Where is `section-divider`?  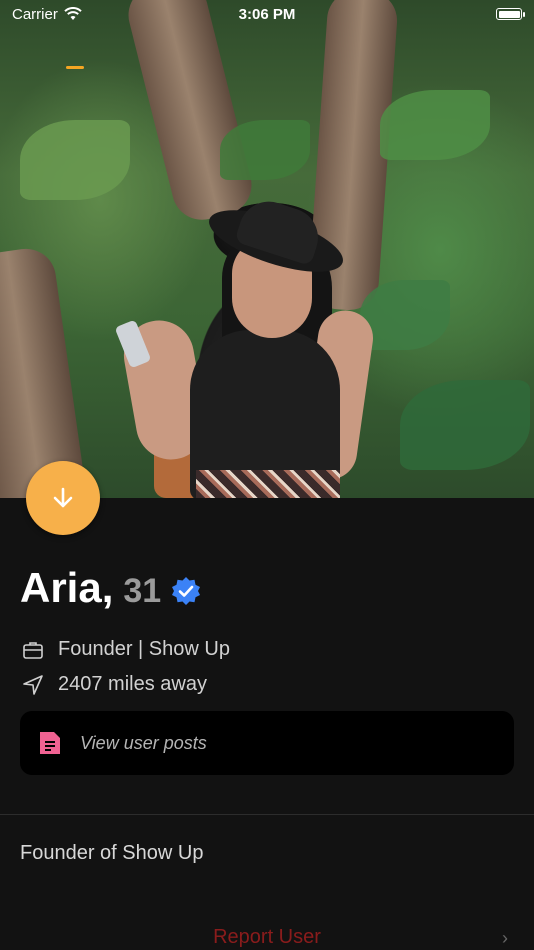
section-divider is located at coordinates (267, 814).